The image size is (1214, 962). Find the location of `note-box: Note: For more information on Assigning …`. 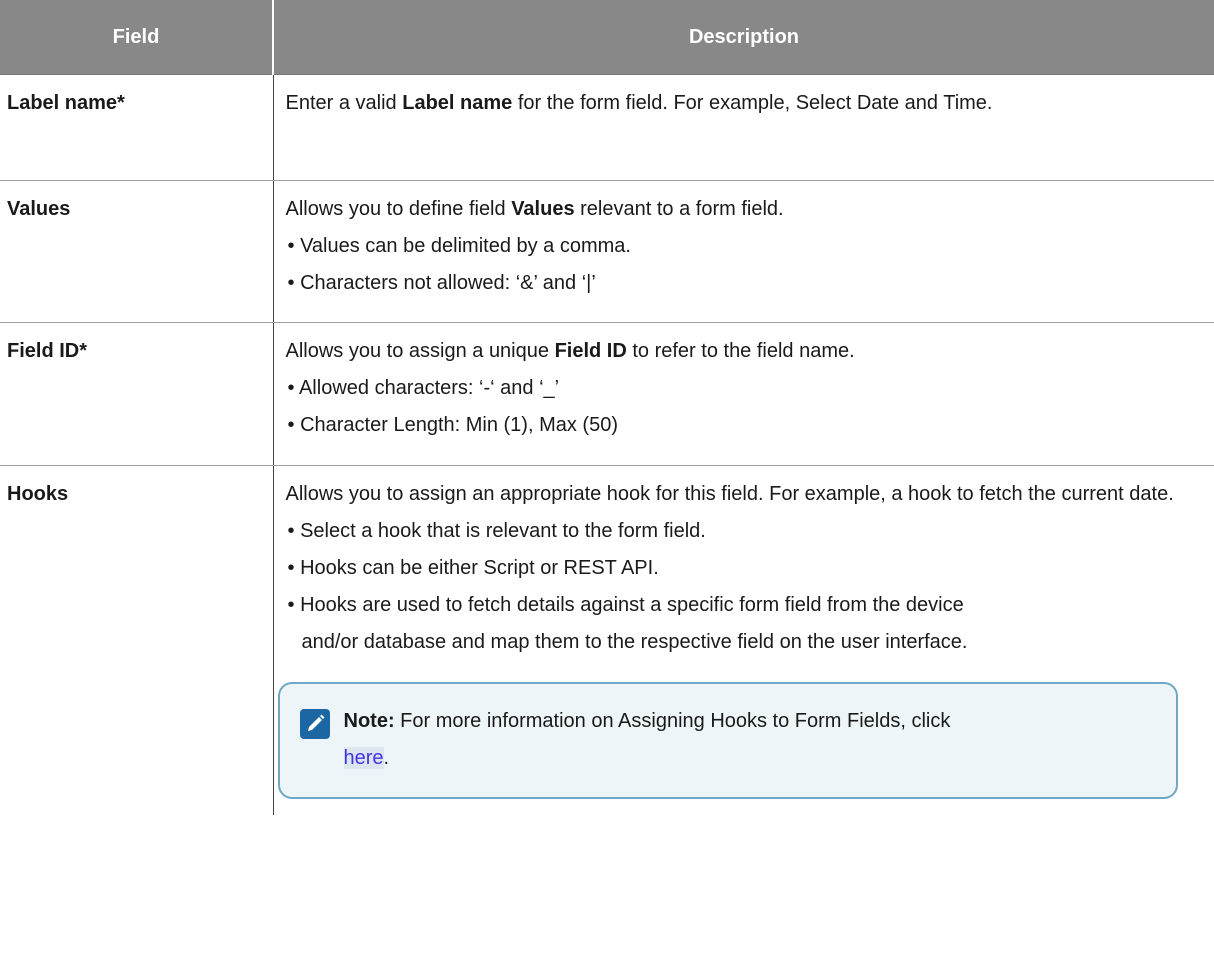

note-box: Note: For more information on Assigning … is located at coordinates (727, 740).